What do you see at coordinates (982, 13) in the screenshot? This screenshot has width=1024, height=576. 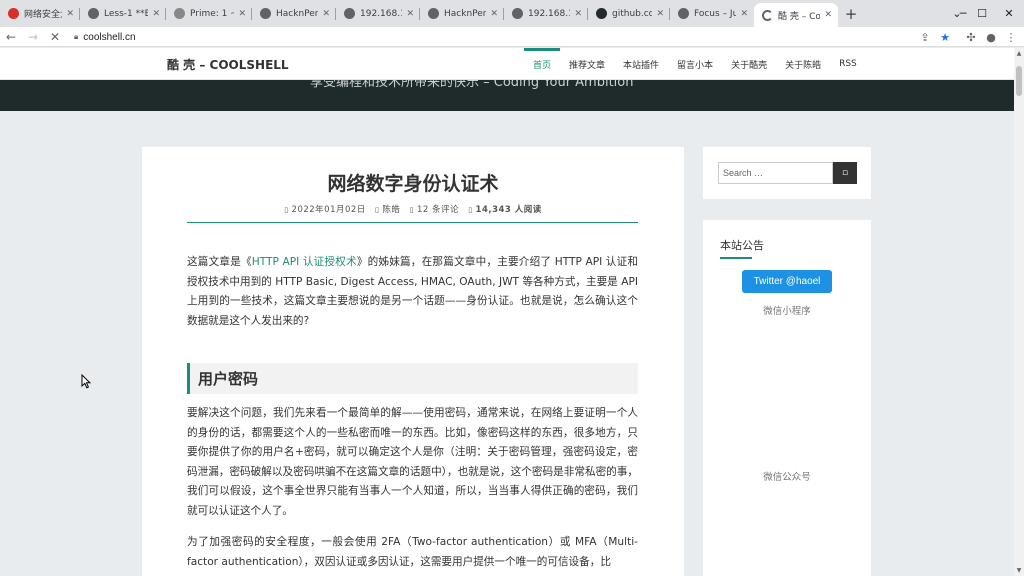 I see `maximize-icon: ☐` at bounding box center [982, 13].